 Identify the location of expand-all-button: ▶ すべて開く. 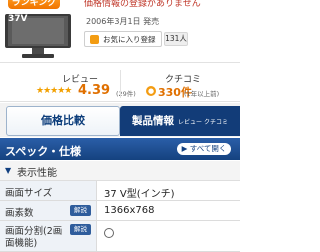
(204, 149).